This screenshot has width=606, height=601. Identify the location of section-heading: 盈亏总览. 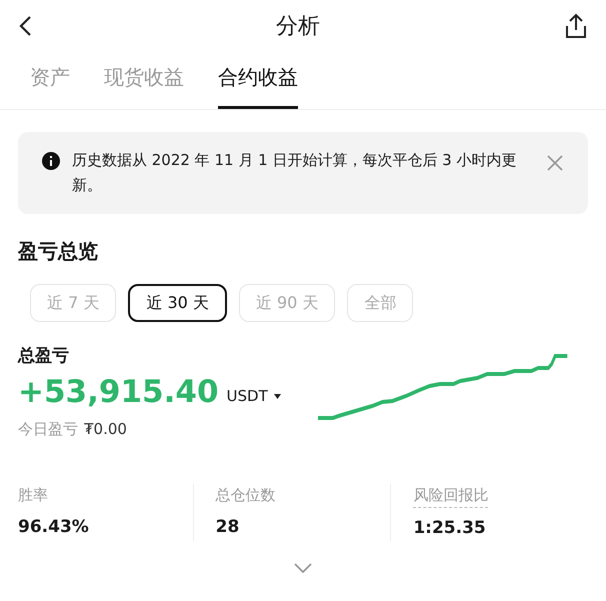
(57, 251).